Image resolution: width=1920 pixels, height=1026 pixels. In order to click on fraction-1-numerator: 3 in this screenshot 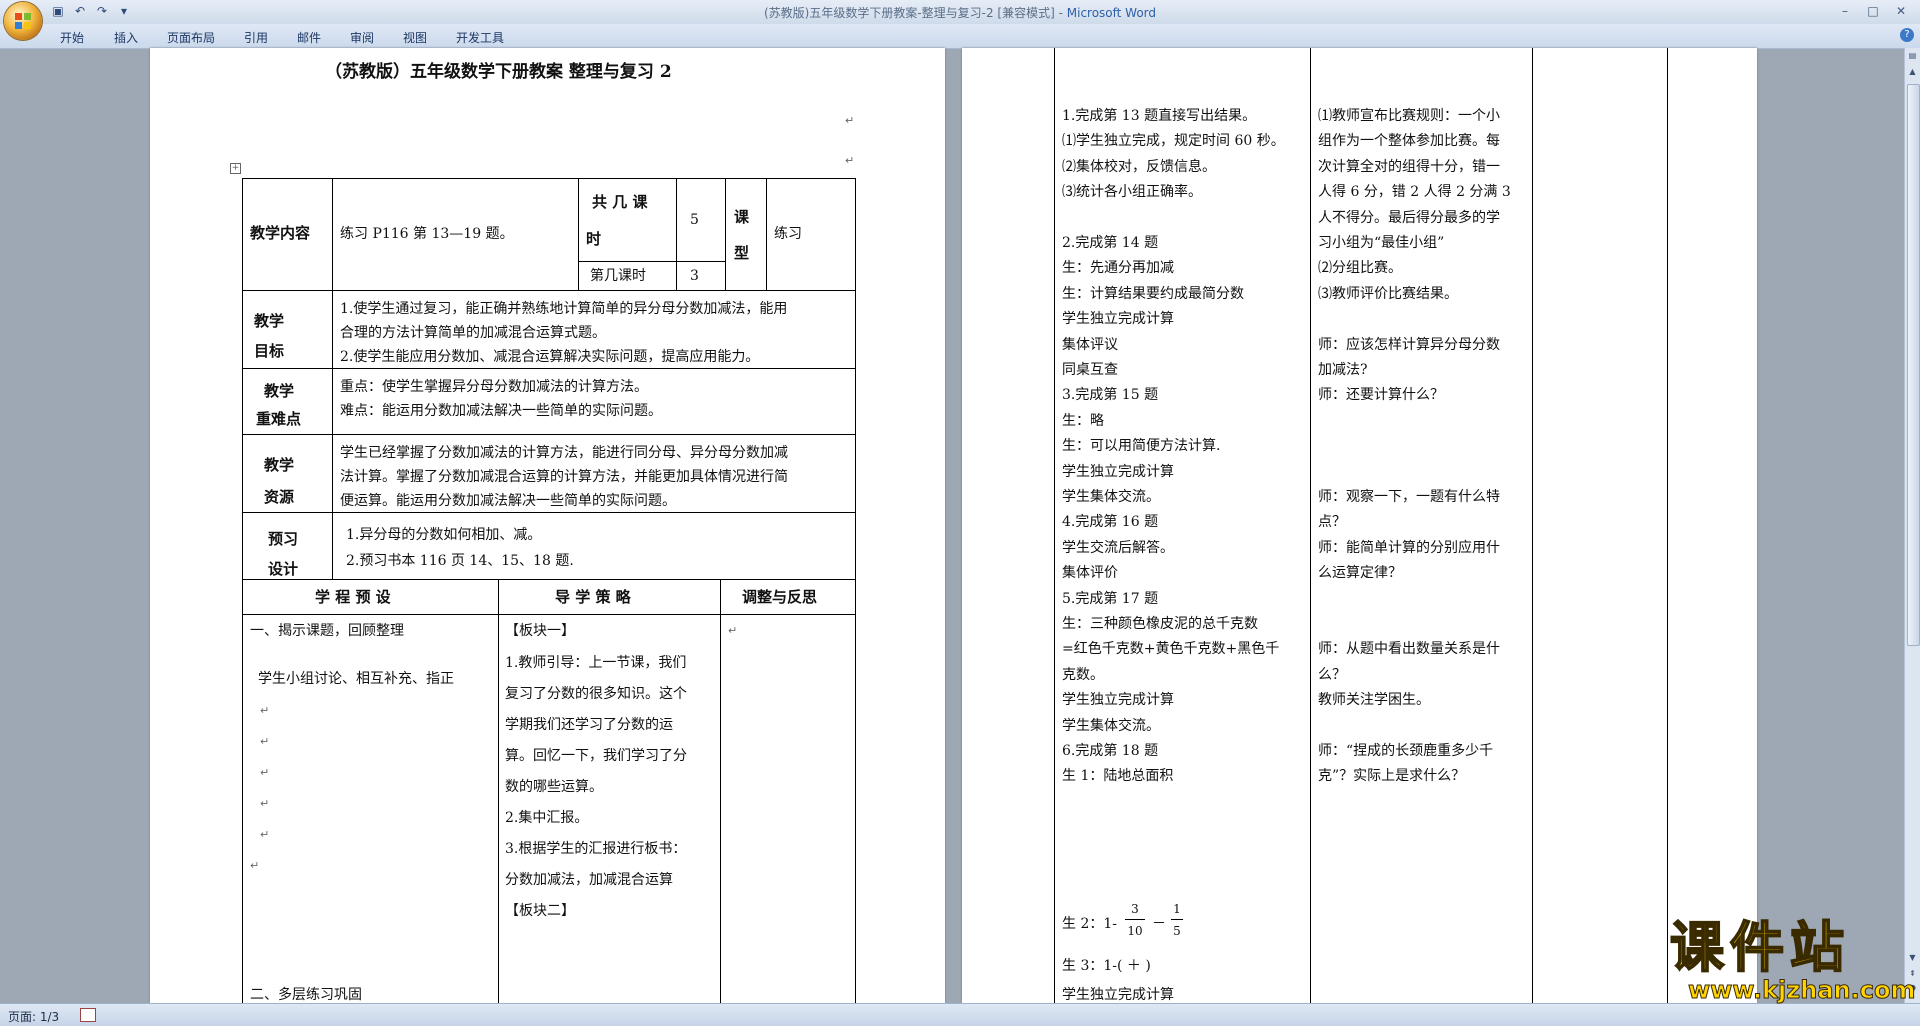, I will do `click(1135, 909)`.